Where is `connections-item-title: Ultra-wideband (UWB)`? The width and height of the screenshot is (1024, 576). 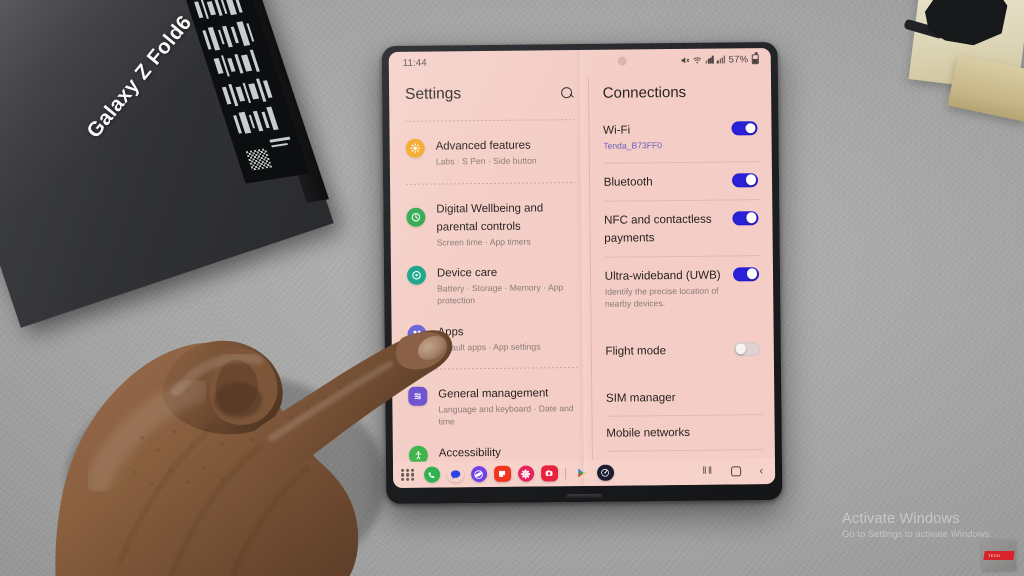 connections-item-title: Ultra-wideband (UWB) is located at coordinates (662, 275).